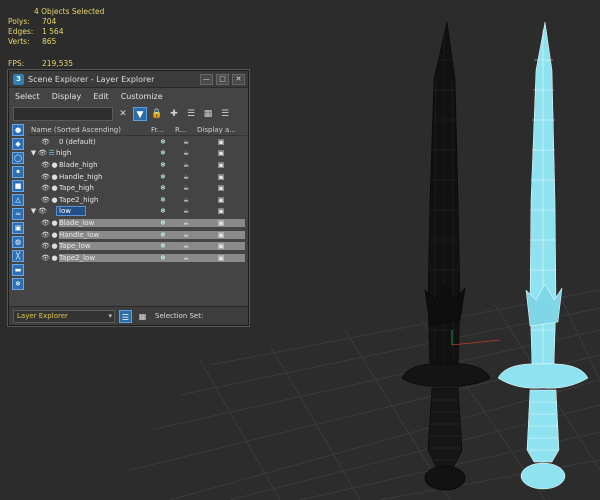 The width and height of the screenshot is (600, 500). What do you see at coordinates (18, 256) in the screenshot?
I see `bones-filter-icon: ╳` at bounding box center [18, 256].